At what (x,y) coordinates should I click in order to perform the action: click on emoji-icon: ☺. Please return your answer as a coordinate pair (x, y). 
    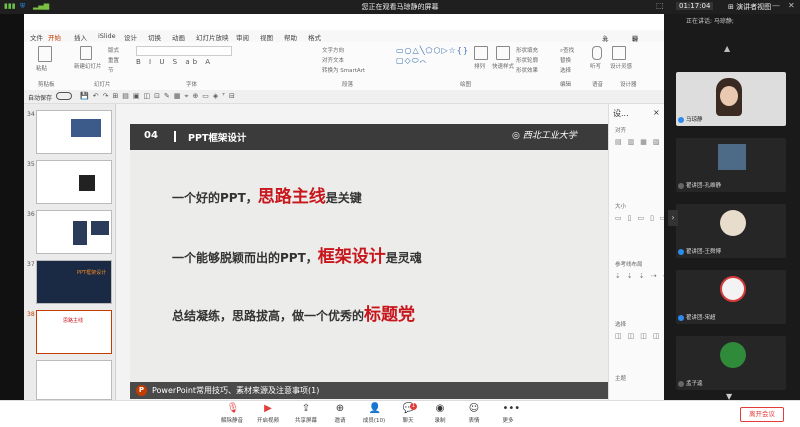
    Looking at the image, I should click on (474, 408).